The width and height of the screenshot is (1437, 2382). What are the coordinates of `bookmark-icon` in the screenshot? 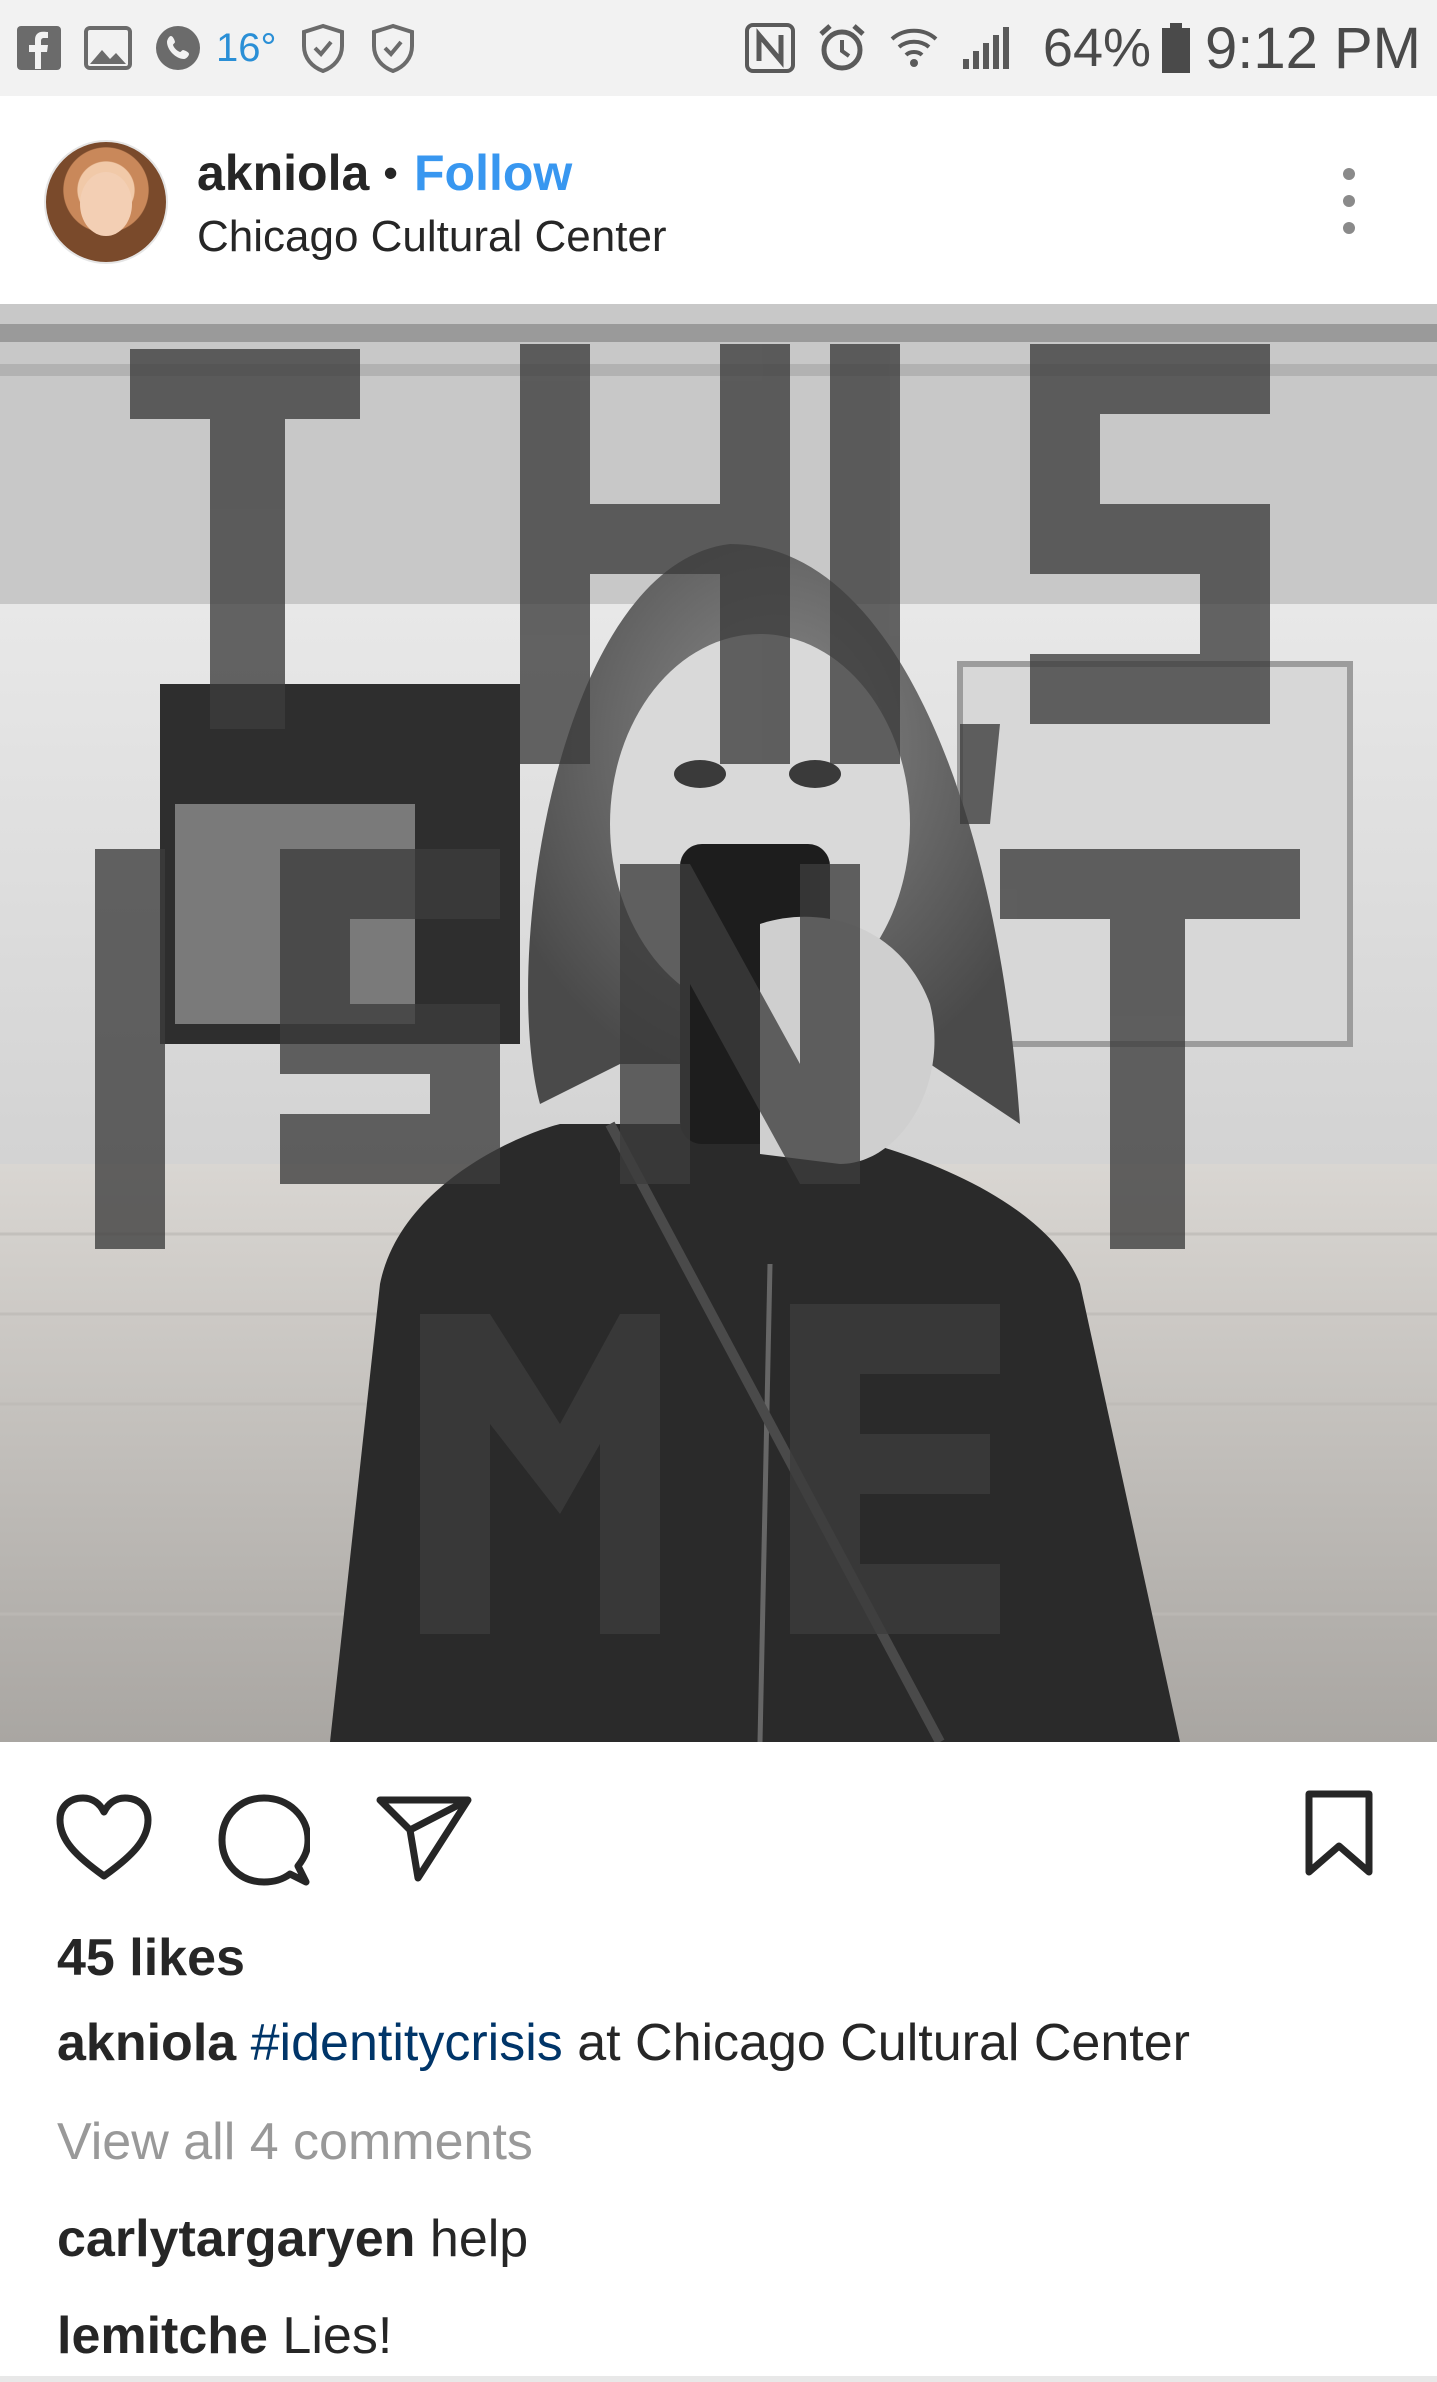 It's located at (1339, 1835).